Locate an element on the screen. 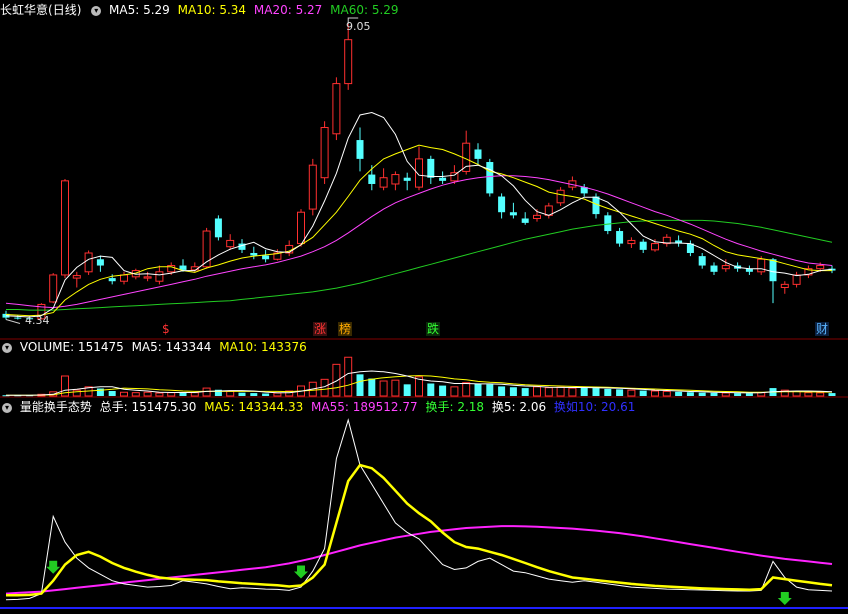 This screenshot has width=848, height=614. ma20-label: MA20: 5.27 is located at coordinates (288, 10).